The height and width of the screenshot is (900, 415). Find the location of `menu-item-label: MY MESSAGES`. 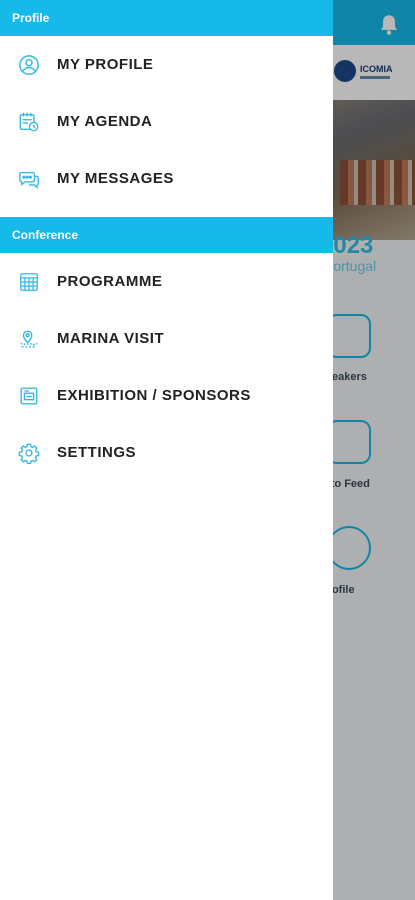

menu-item-label: MY MESSAGES is located at coordinates (115, 178).